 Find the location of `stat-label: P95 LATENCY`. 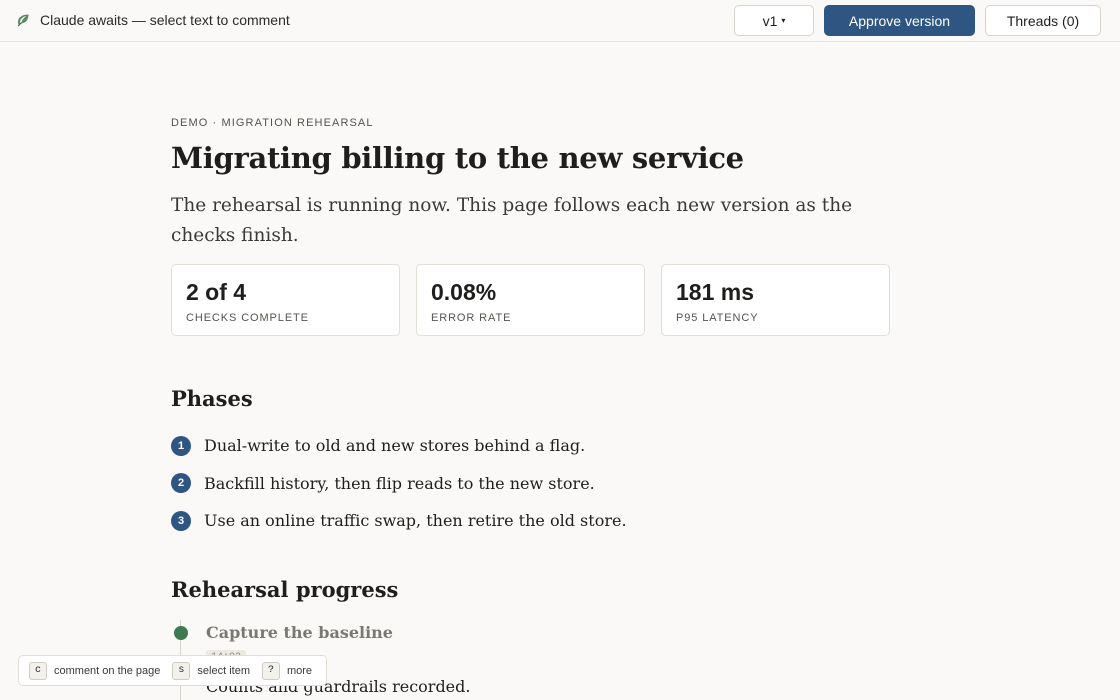

stat-label: P95 LATENCY is located at coordinates (717, 318).